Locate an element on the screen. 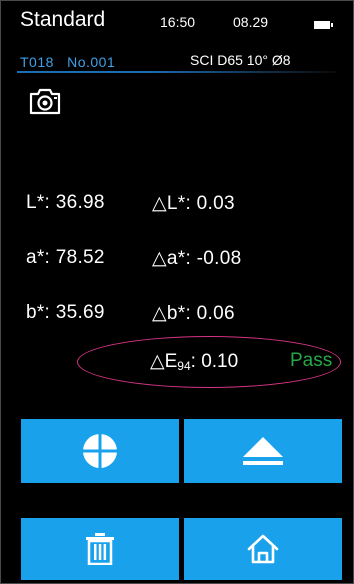 This screenshot has height=584, width=354. b-star-reading: b*: 35.69 is located at coordinates (65, 313).